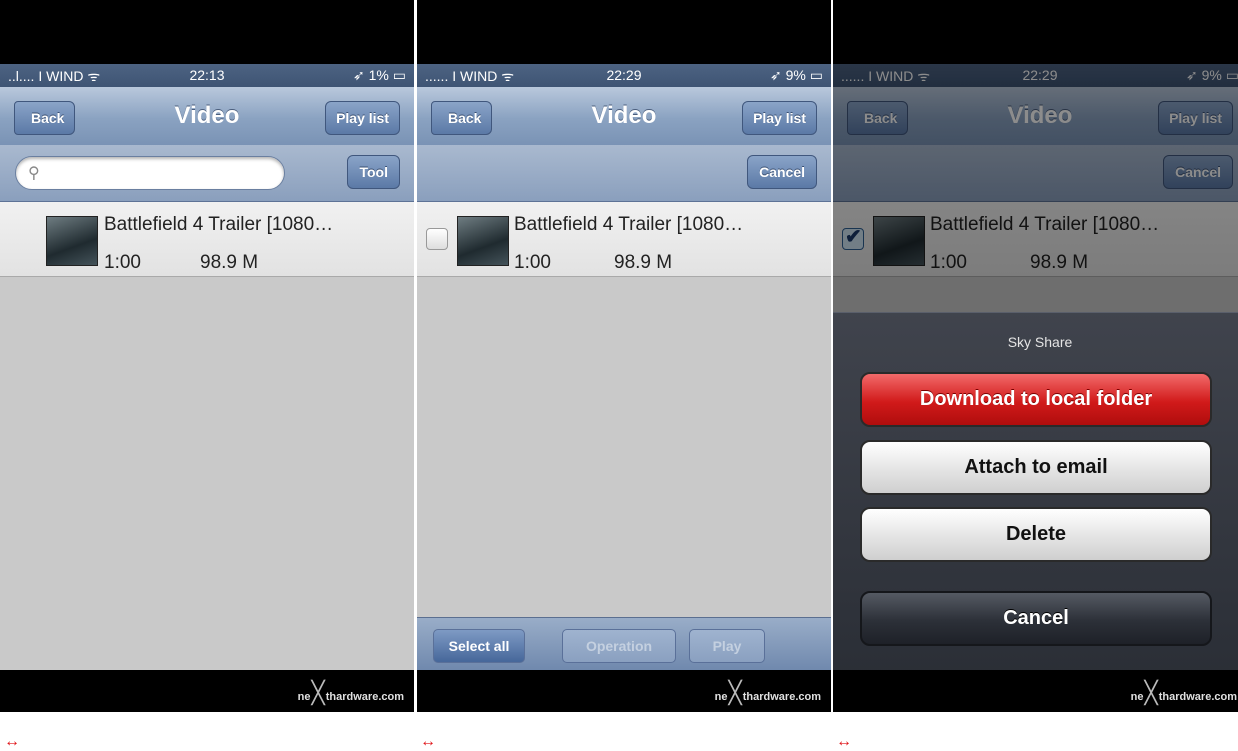 This screenshot has width=1238, height=751. Describe the element at coordinates (782, 172) in the screenshot. I see `cancel-button: Cancel` at that location.